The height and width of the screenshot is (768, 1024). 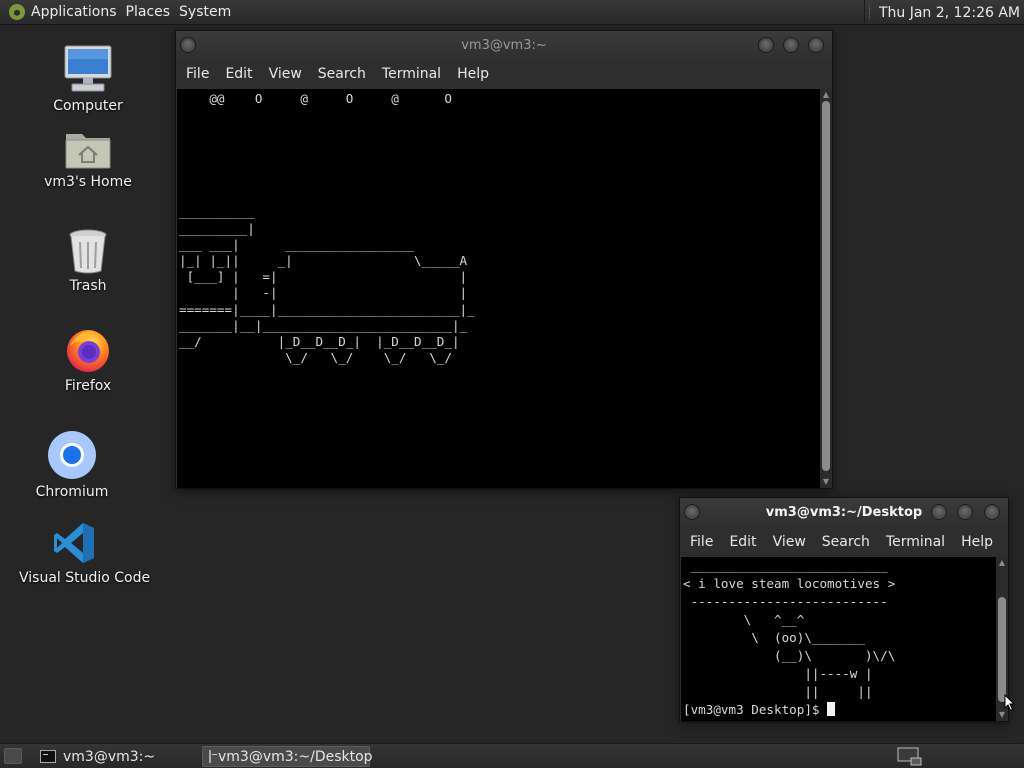 I want to click on home-folder-icon, so click(x=88, y=151).